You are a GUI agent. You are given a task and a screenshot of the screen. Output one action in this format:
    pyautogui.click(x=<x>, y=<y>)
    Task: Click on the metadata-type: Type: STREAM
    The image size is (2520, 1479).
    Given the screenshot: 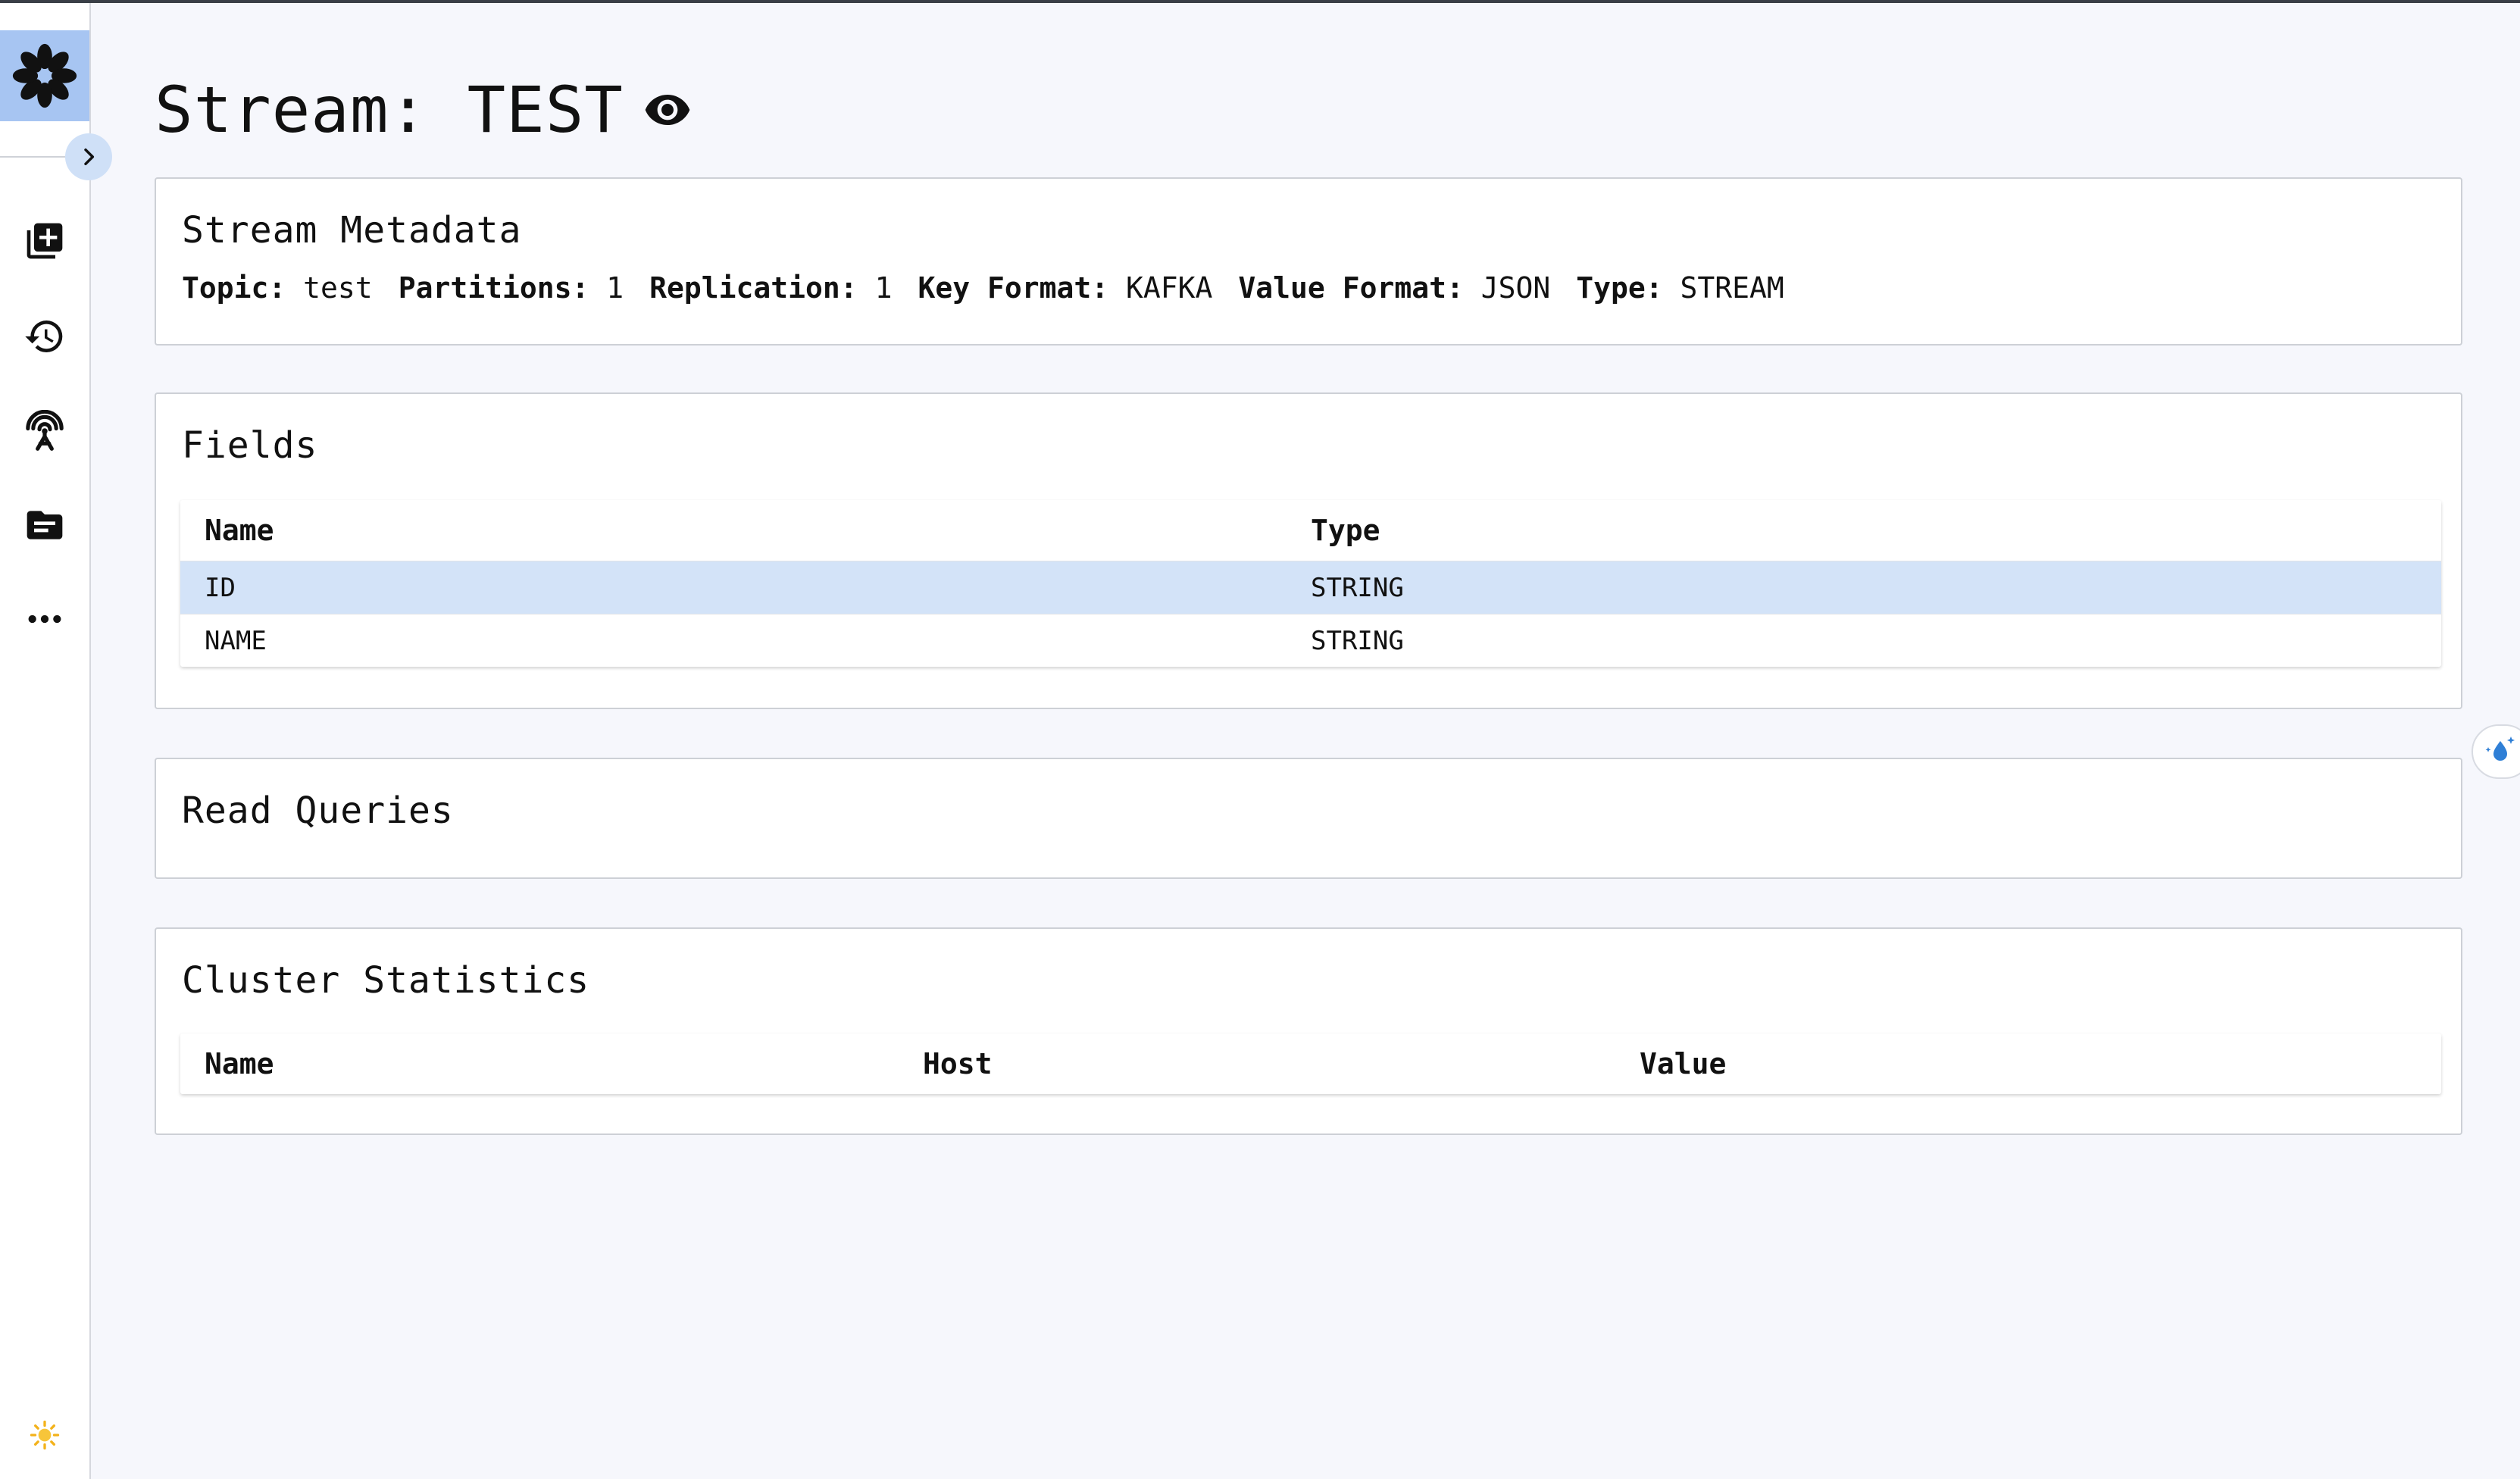 What is the action you would take?
    pyautogui.click(x=1680, y=288)
    